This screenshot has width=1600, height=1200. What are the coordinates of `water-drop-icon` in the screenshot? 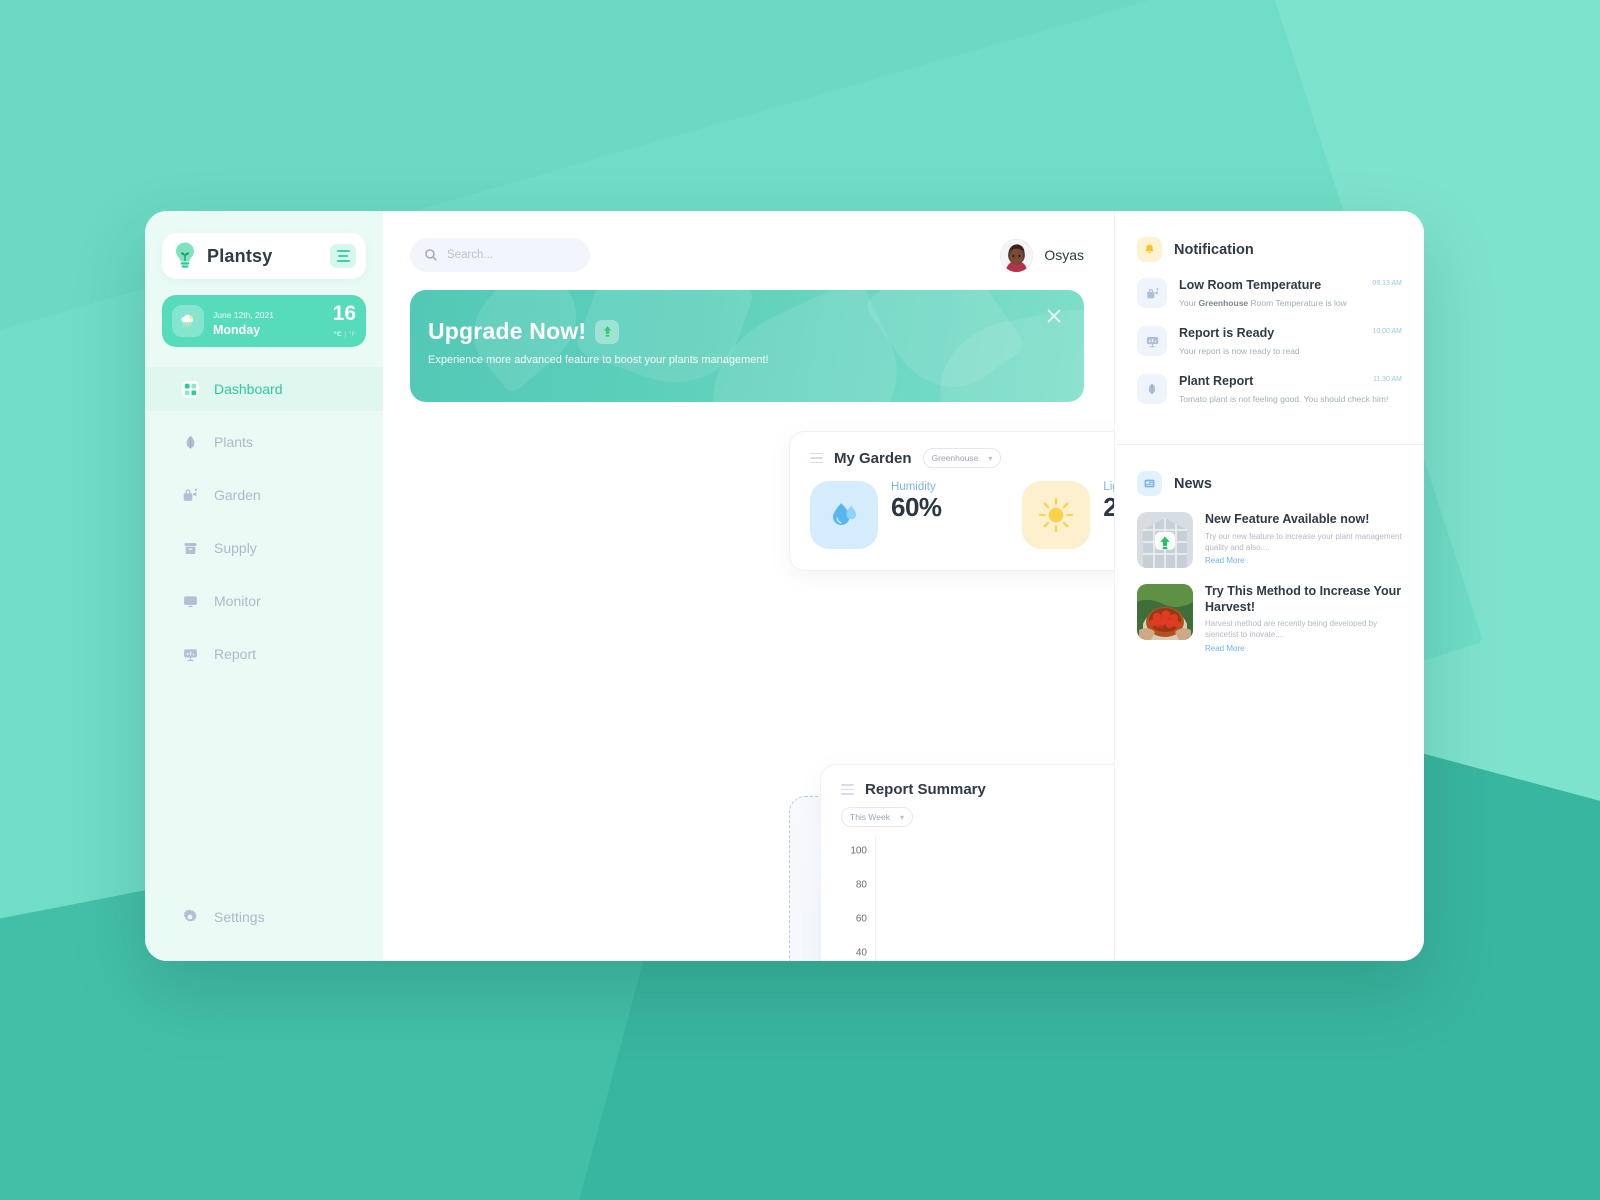 It's located at (844, 515).